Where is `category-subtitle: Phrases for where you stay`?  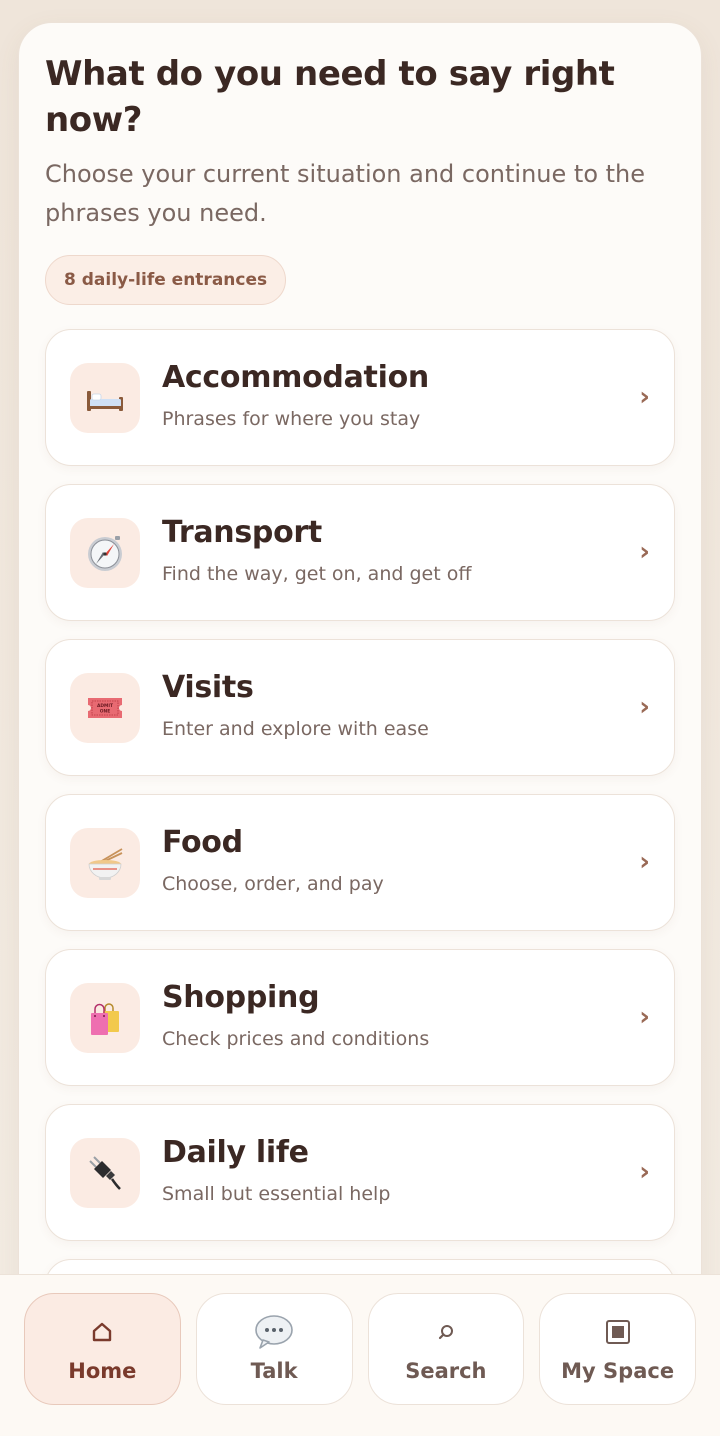
category-subtitle: Phrases for where you stay is located at coordinates (291, 419).